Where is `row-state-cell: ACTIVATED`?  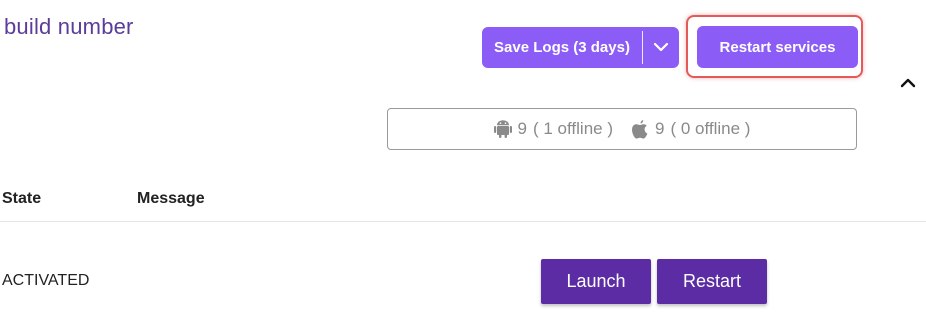
row-state-cell: ACTIVATED is located at coordinates (46, 280).